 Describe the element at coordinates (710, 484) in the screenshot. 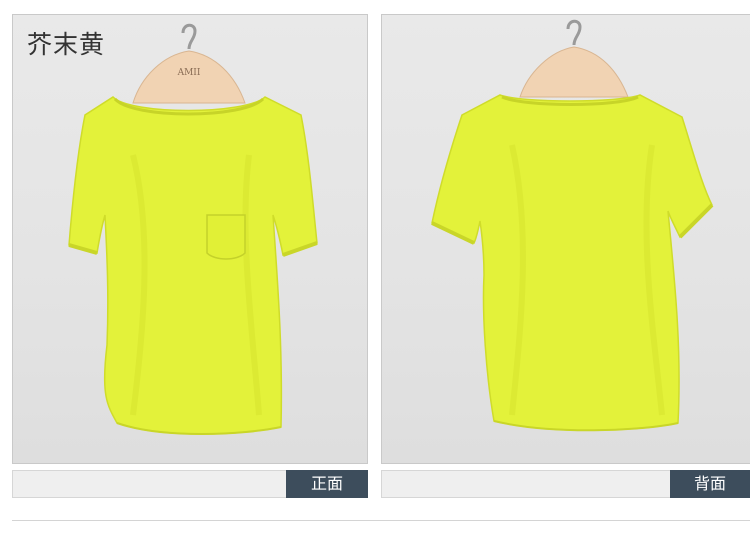

I see `back-view-label: 背面` at that location.